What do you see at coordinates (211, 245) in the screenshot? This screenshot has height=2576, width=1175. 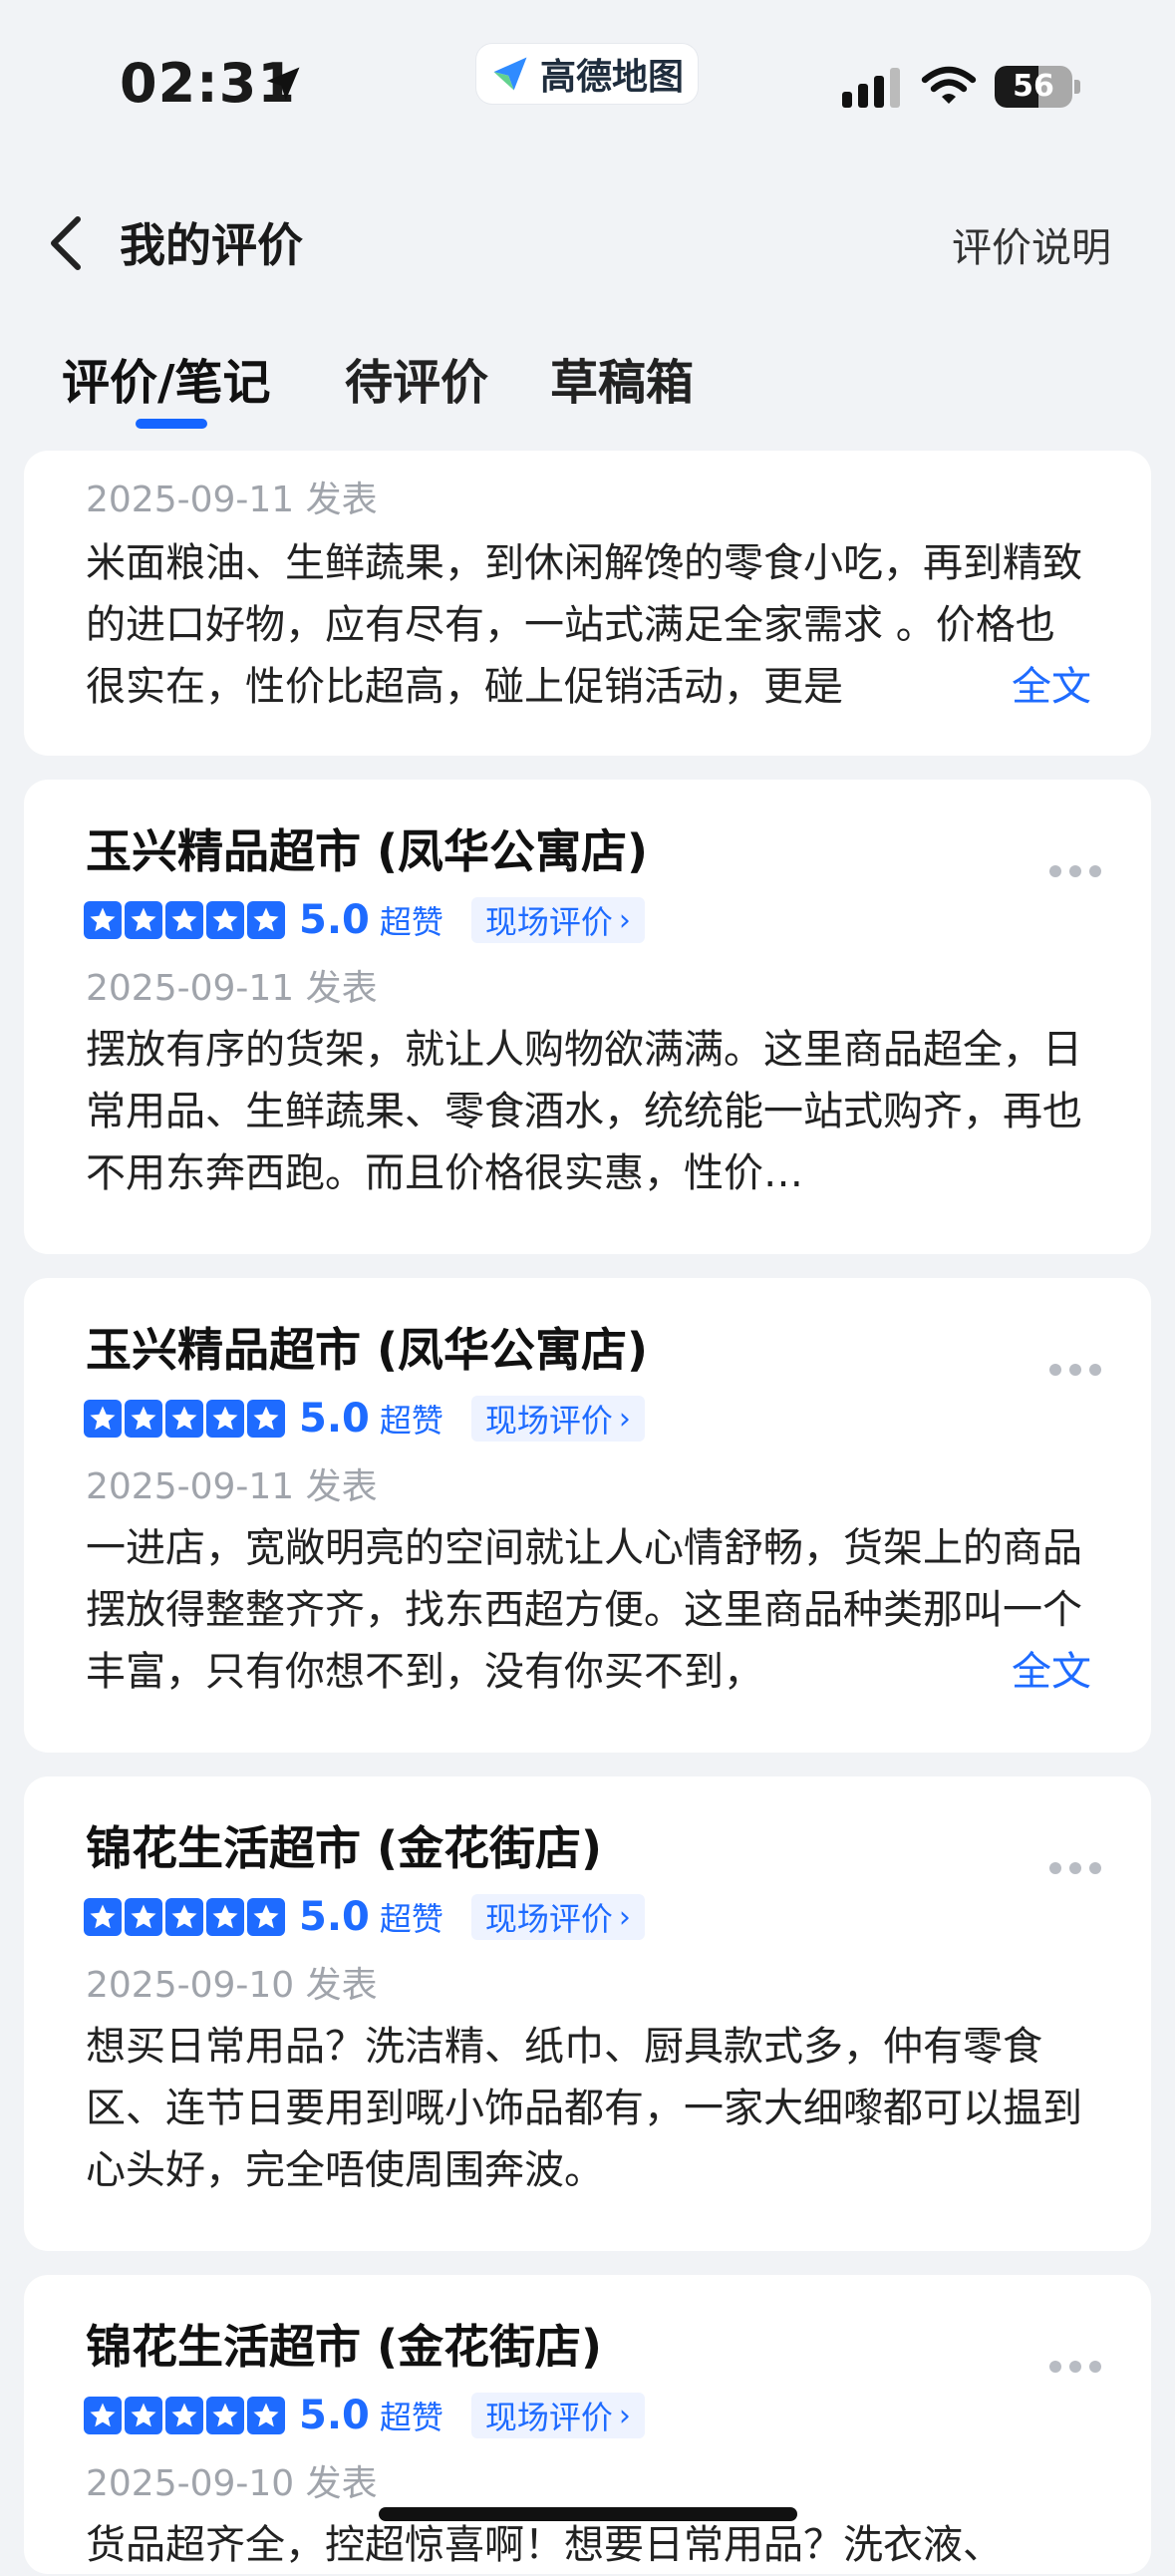 I see `page-title: 我的评价` at bounding box center [211, 245].